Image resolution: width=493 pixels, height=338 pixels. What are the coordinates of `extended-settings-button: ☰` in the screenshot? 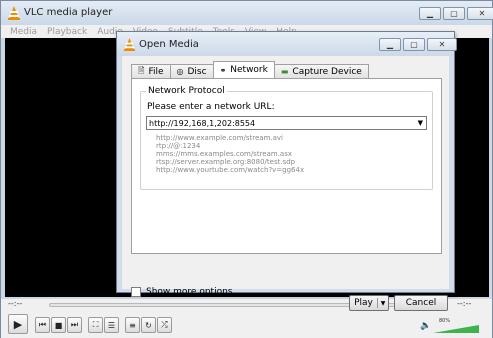 It's located at (111, 325).